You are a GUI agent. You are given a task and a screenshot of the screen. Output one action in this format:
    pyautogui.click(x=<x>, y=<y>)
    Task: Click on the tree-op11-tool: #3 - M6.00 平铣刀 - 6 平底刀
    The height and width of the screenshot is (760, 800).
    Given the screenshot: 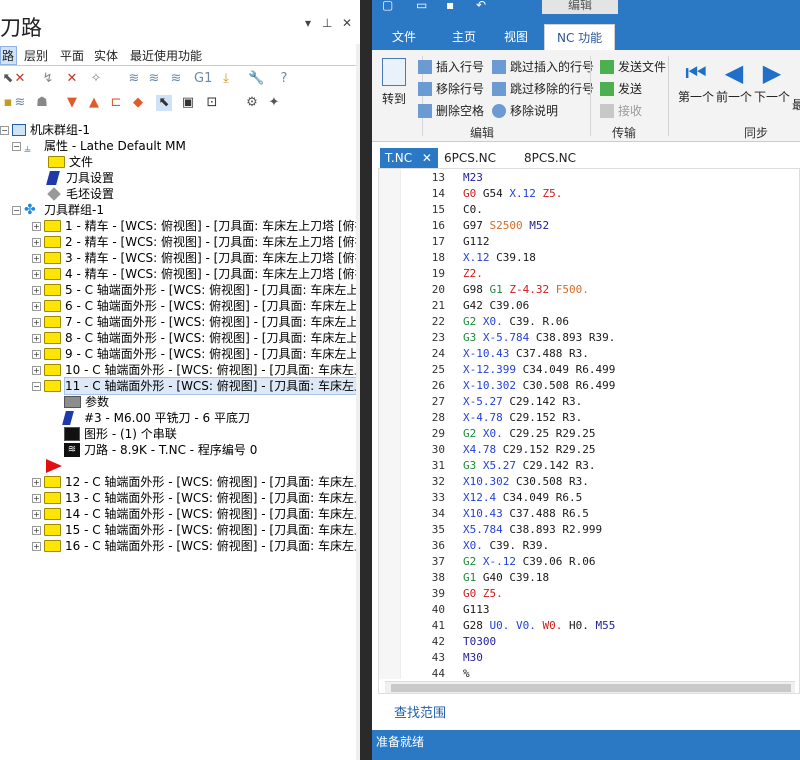 What is the action you would take?
    pyautogui.click(x=156, y=418)
    